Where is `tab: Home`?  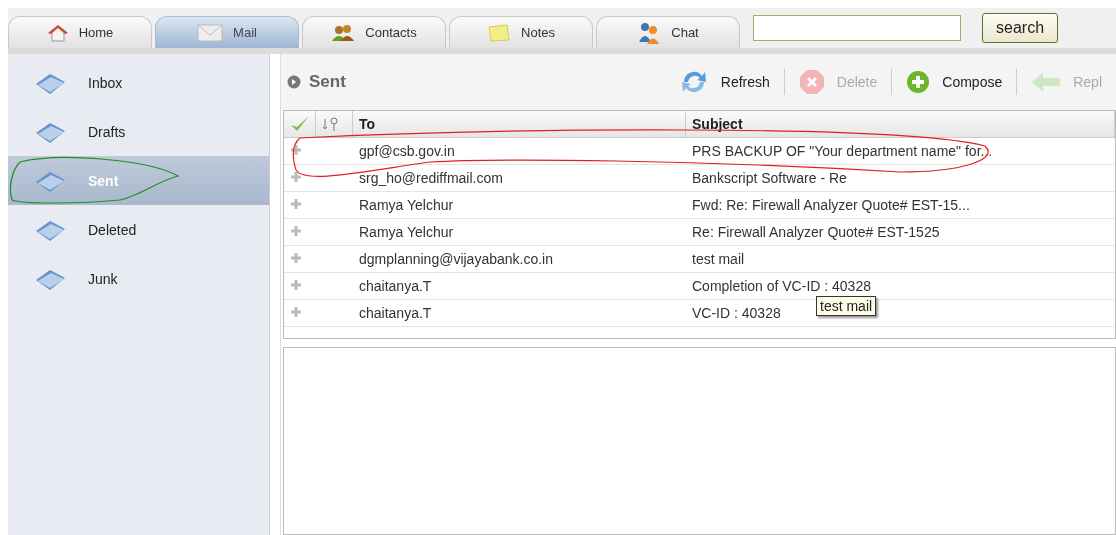
tab: Home is located at coordinates (80, 32).